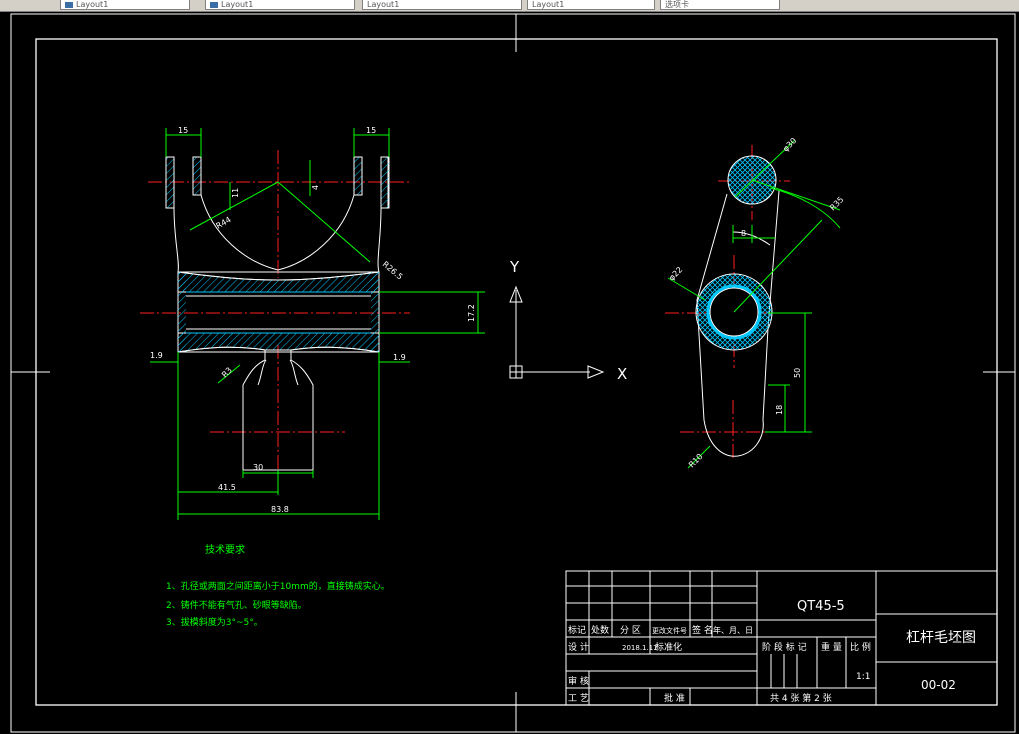 The height and width of the screenshot is (734, 1019). What do you see at coordinates (156, 355) in the screenshot?
I see `dim-left-1-9: 1.9` at bounding box center [156, 355].